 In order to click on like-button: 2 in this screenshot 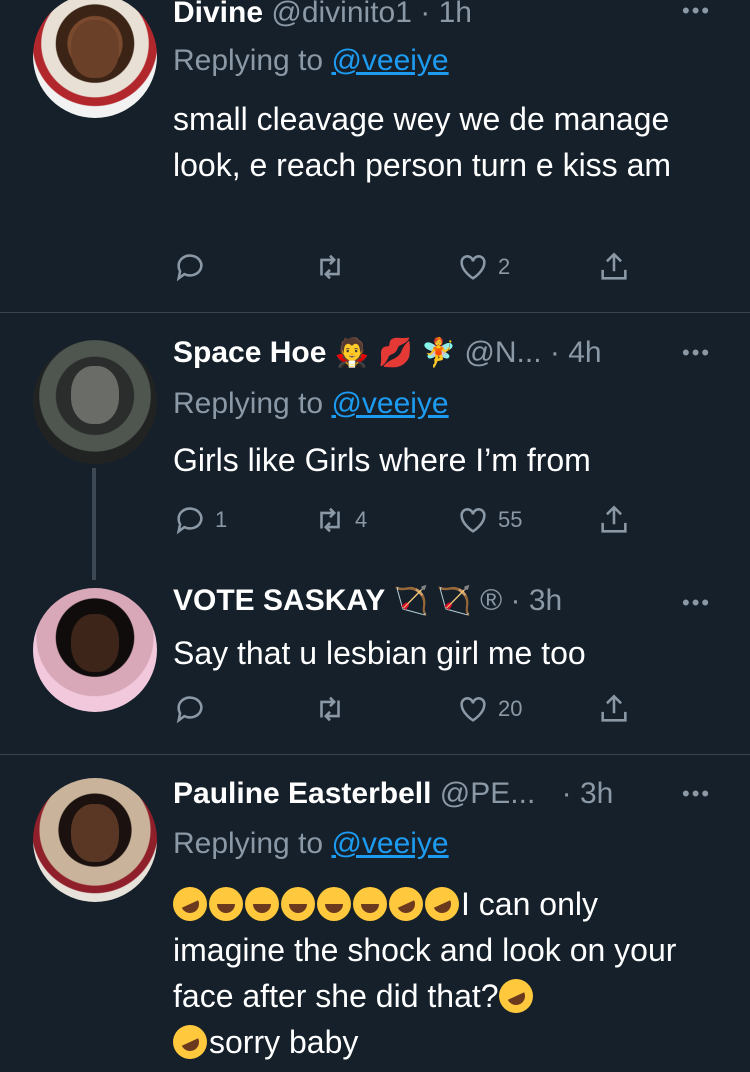, I will do `click(483, 267)`.